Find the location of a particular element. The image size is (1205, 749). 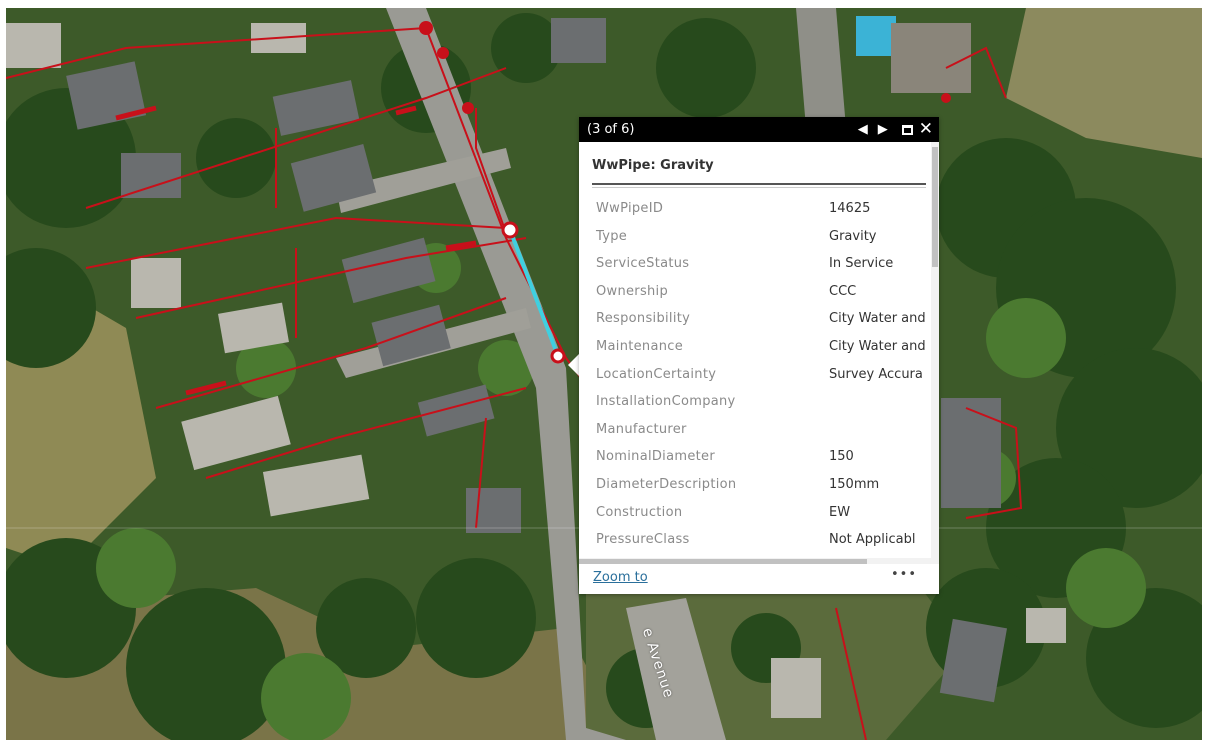

attribute-value: 150mm is located at coordinates (854, 484).